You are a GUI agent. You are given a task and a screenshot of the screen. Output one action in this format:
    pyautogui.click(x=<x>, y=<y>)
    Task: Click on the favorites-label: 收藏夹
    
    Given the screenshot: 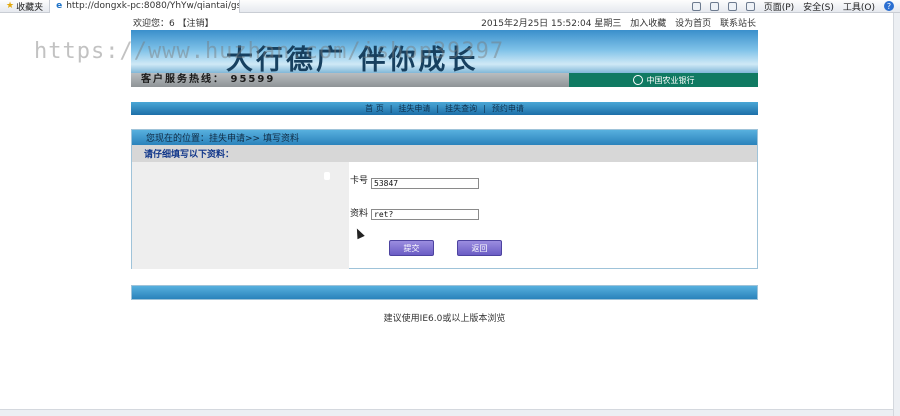 What is the action you would take?
    pyautogui.click(x=30, y=7)
    